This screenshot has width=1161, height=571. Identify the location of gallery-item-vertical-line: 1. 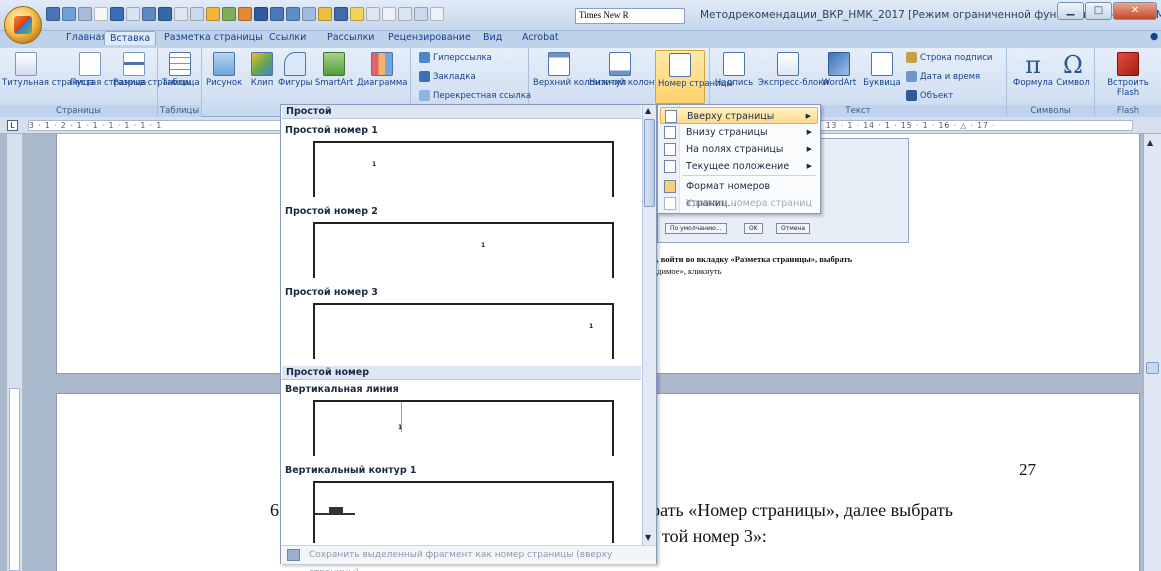
(463, 428).